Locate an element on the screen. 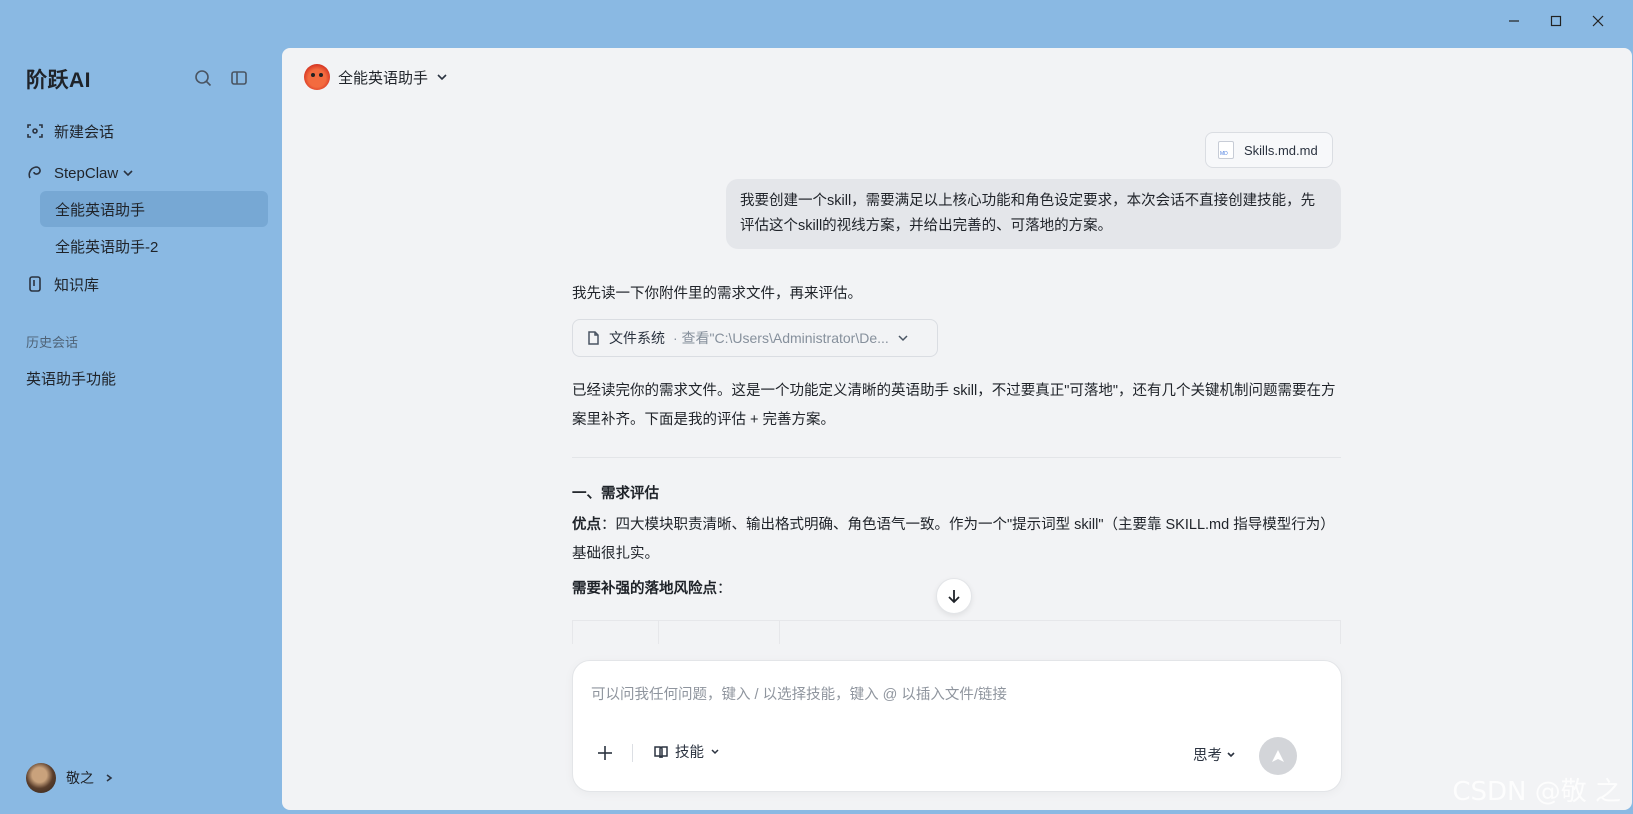  sidebar-item-english-assistant: 全能英语助手 is located at coordinates (154, 209).